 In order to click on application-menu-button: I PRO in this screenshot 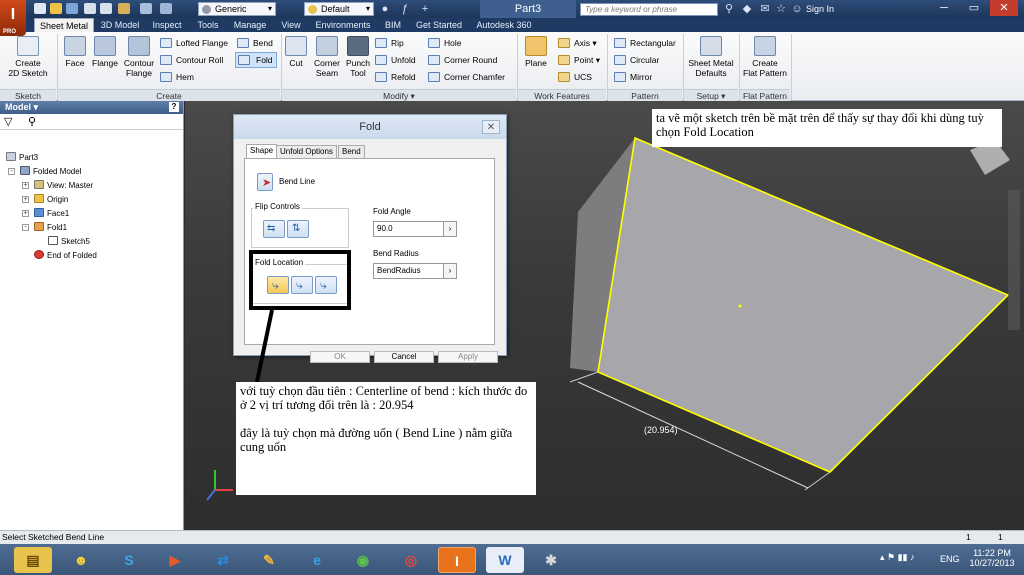, I will do `click(13, 18)`.